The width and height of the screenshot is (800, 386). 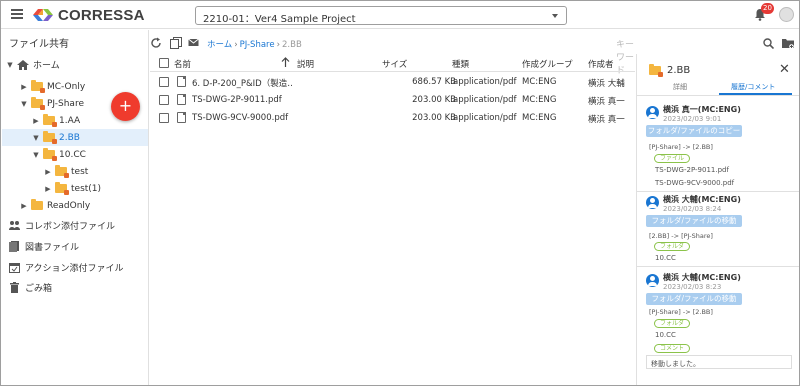 What do you see at coordinates (485, 118) in the screenshot?
I see `file-type: application/pdf` at bounding box center [485, 118].